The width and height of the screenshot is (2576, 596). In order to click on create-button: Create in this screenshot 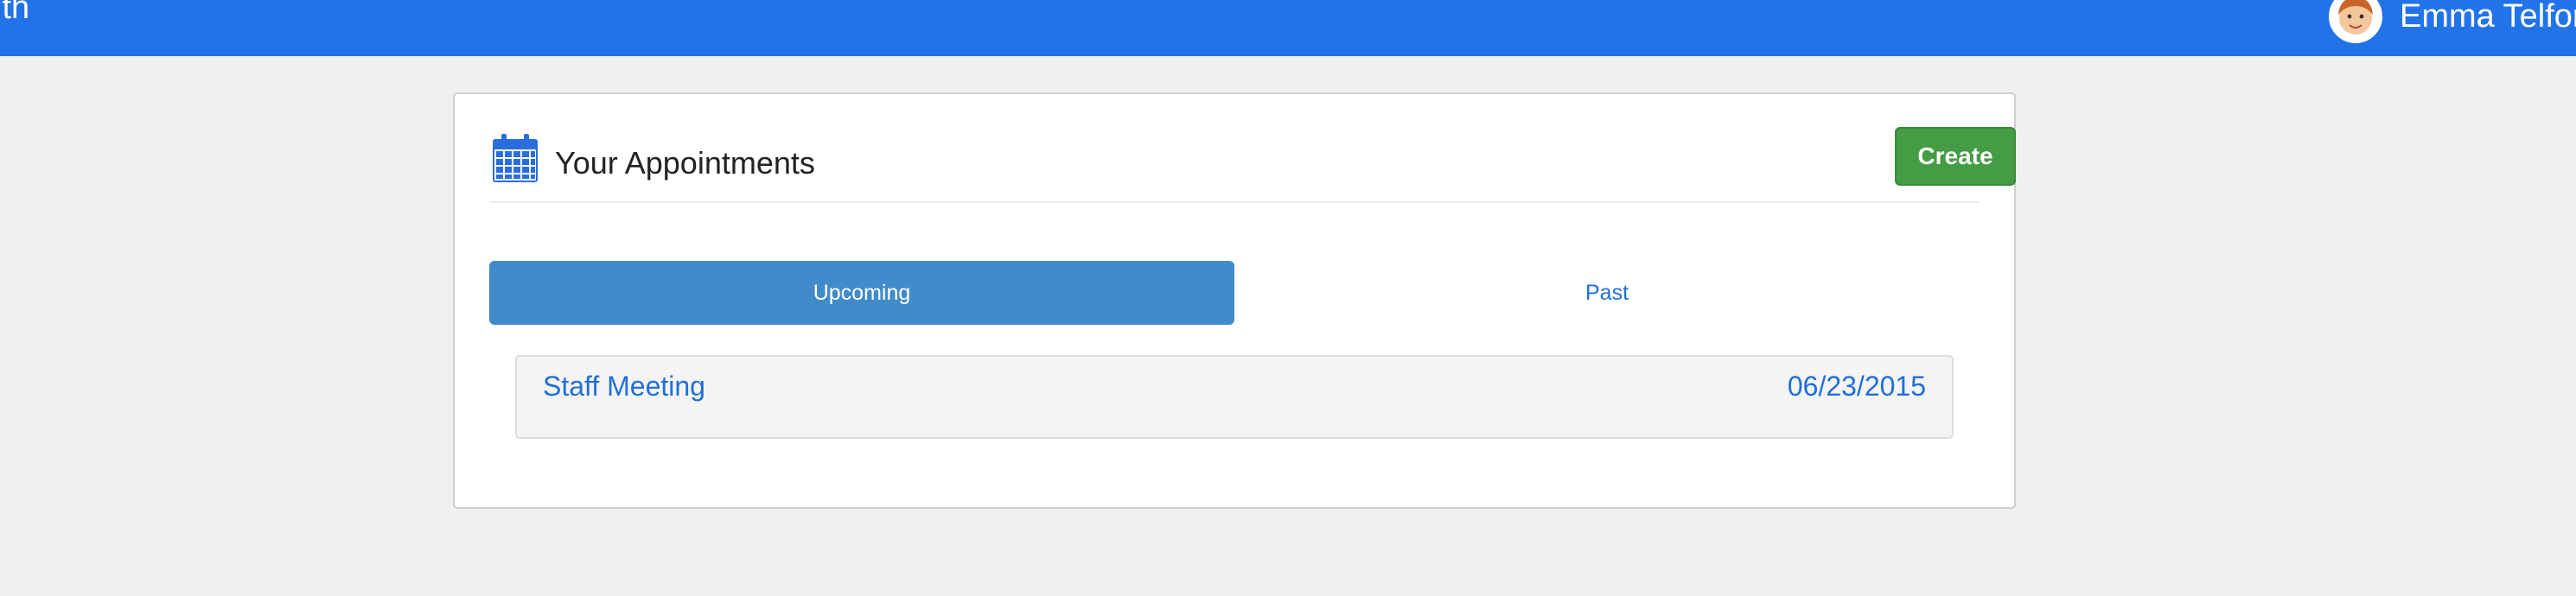, I will do `click(1955, 156)`.